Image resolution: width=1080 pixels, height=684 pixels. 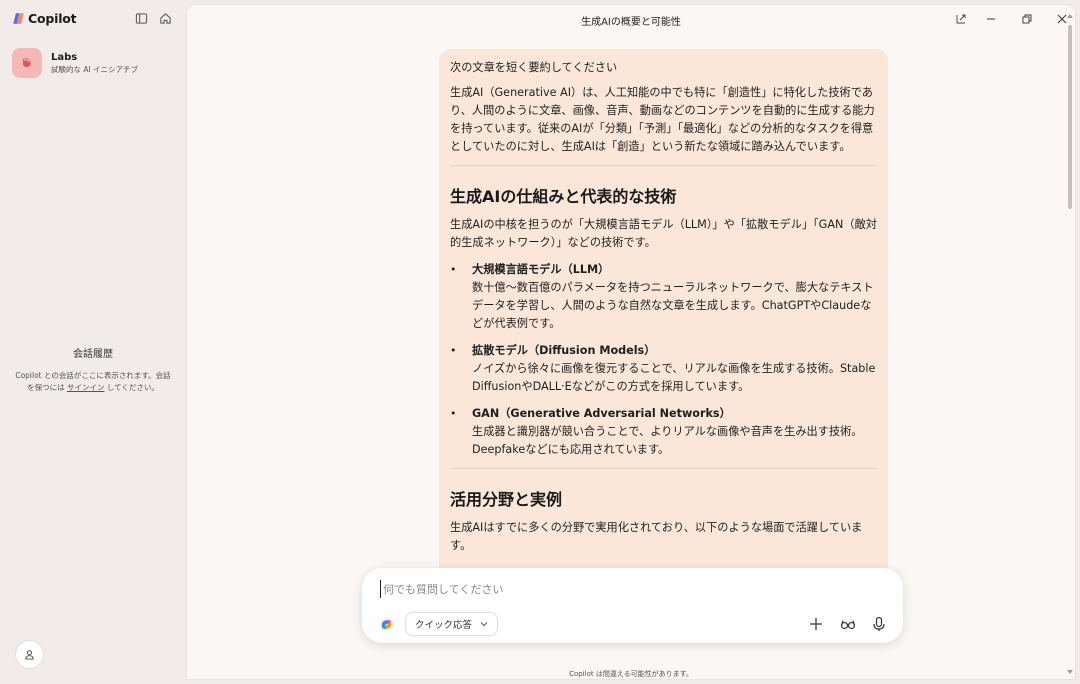 I want to click on chevron-down-icon, so click(x=484, y=624).